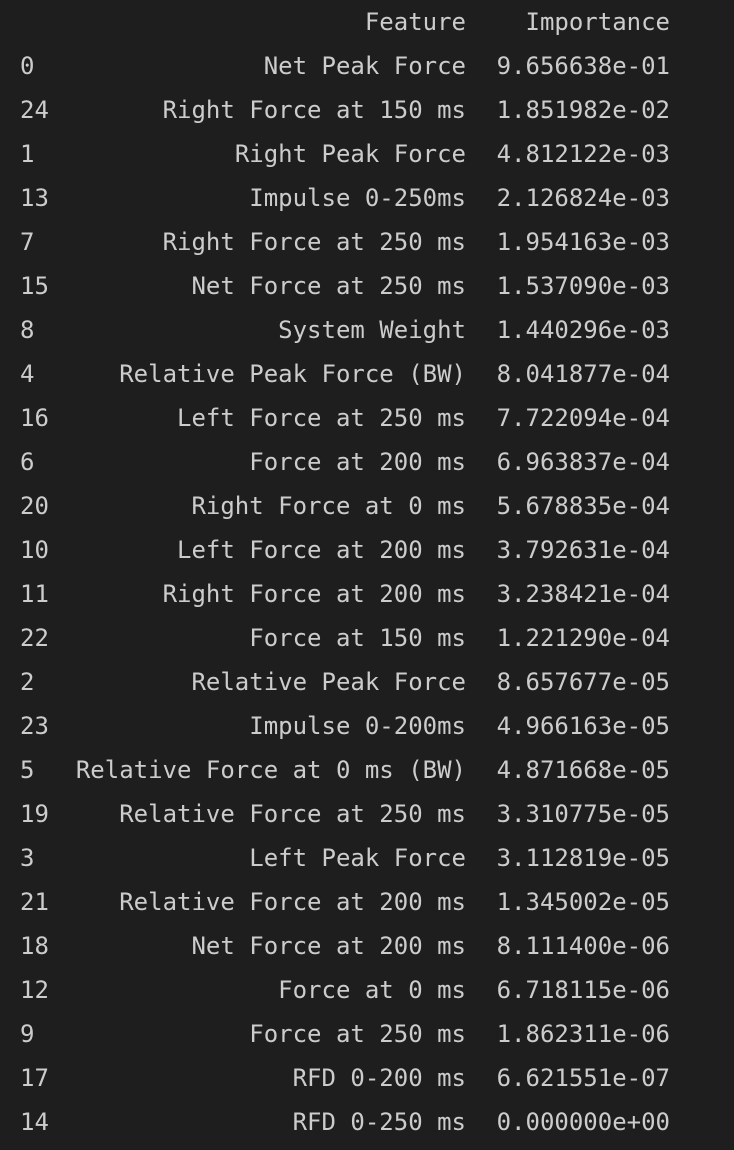  I want to click on table-row: 5 Relative Force at 0 ms (BW) 4.871668e-05, so click(367, 770).